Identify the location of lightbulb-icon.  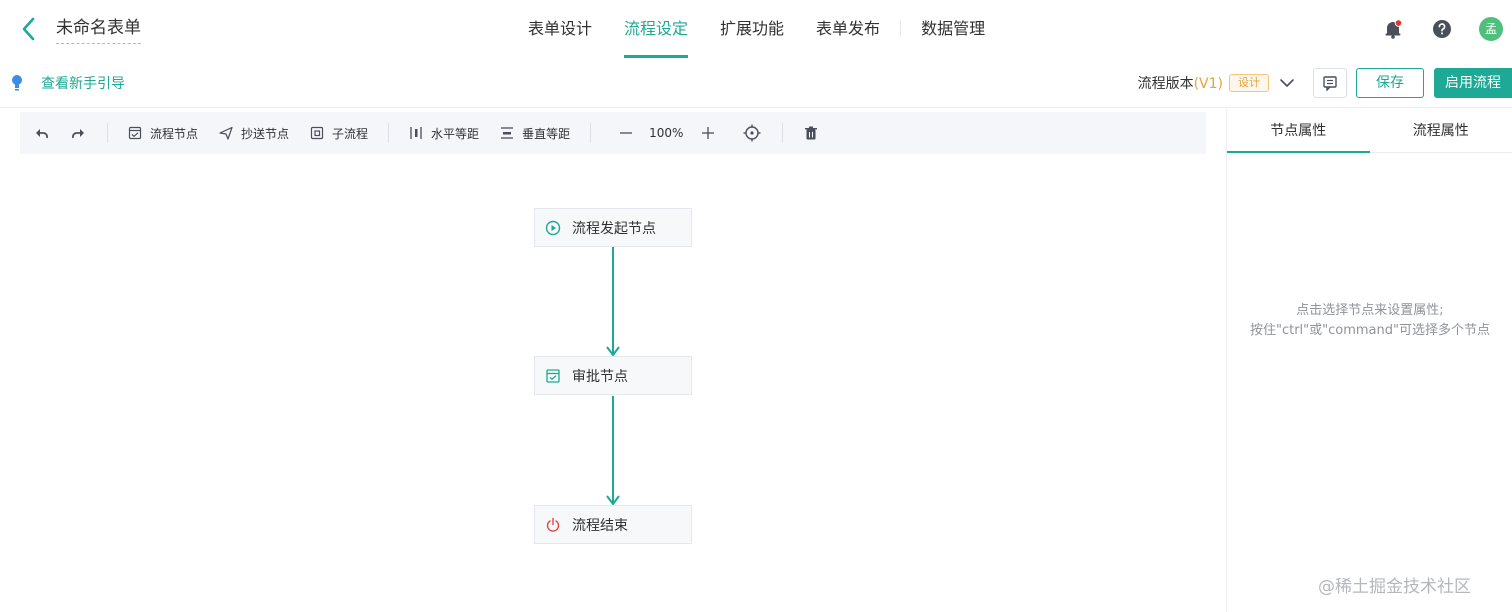
(17, 83).